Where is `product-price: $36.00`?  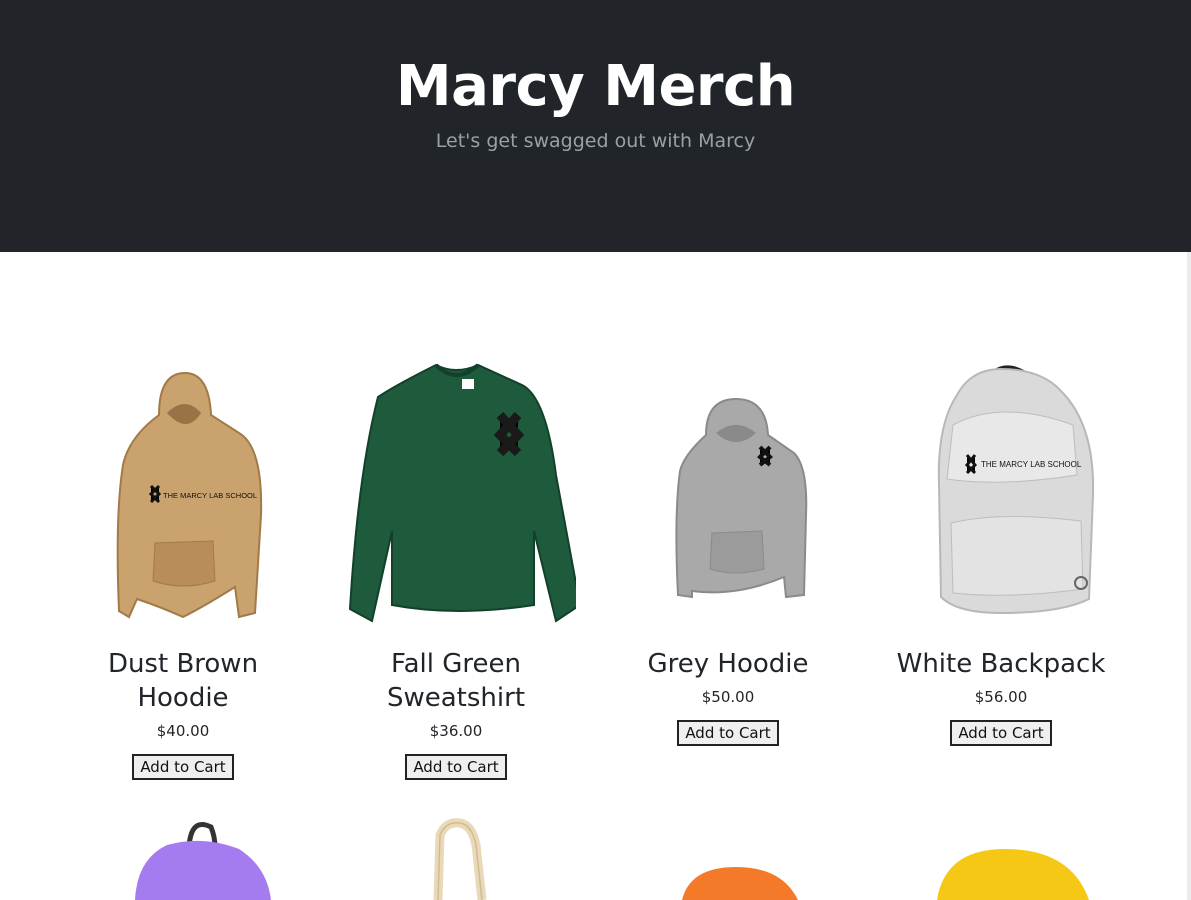
product-price: $36.00 is located at coordinates (456, 731).